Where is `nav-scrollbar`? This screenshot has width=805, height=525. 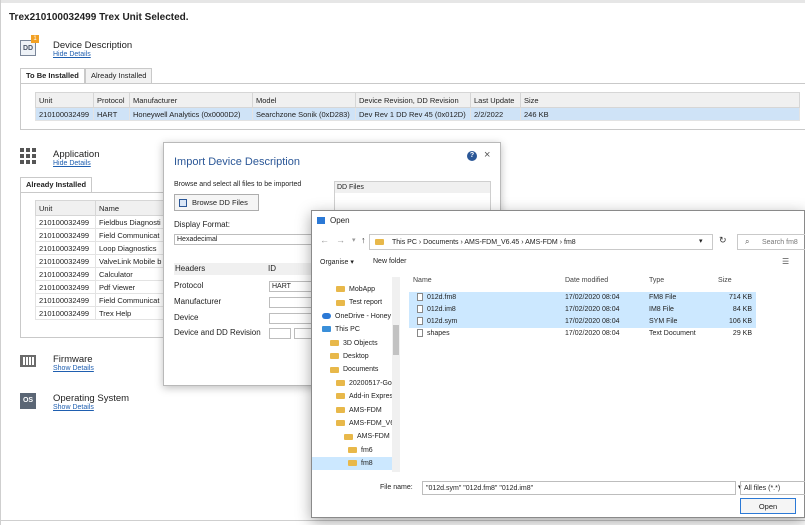
nav-scrollbar is located at coordinates (396, 374).